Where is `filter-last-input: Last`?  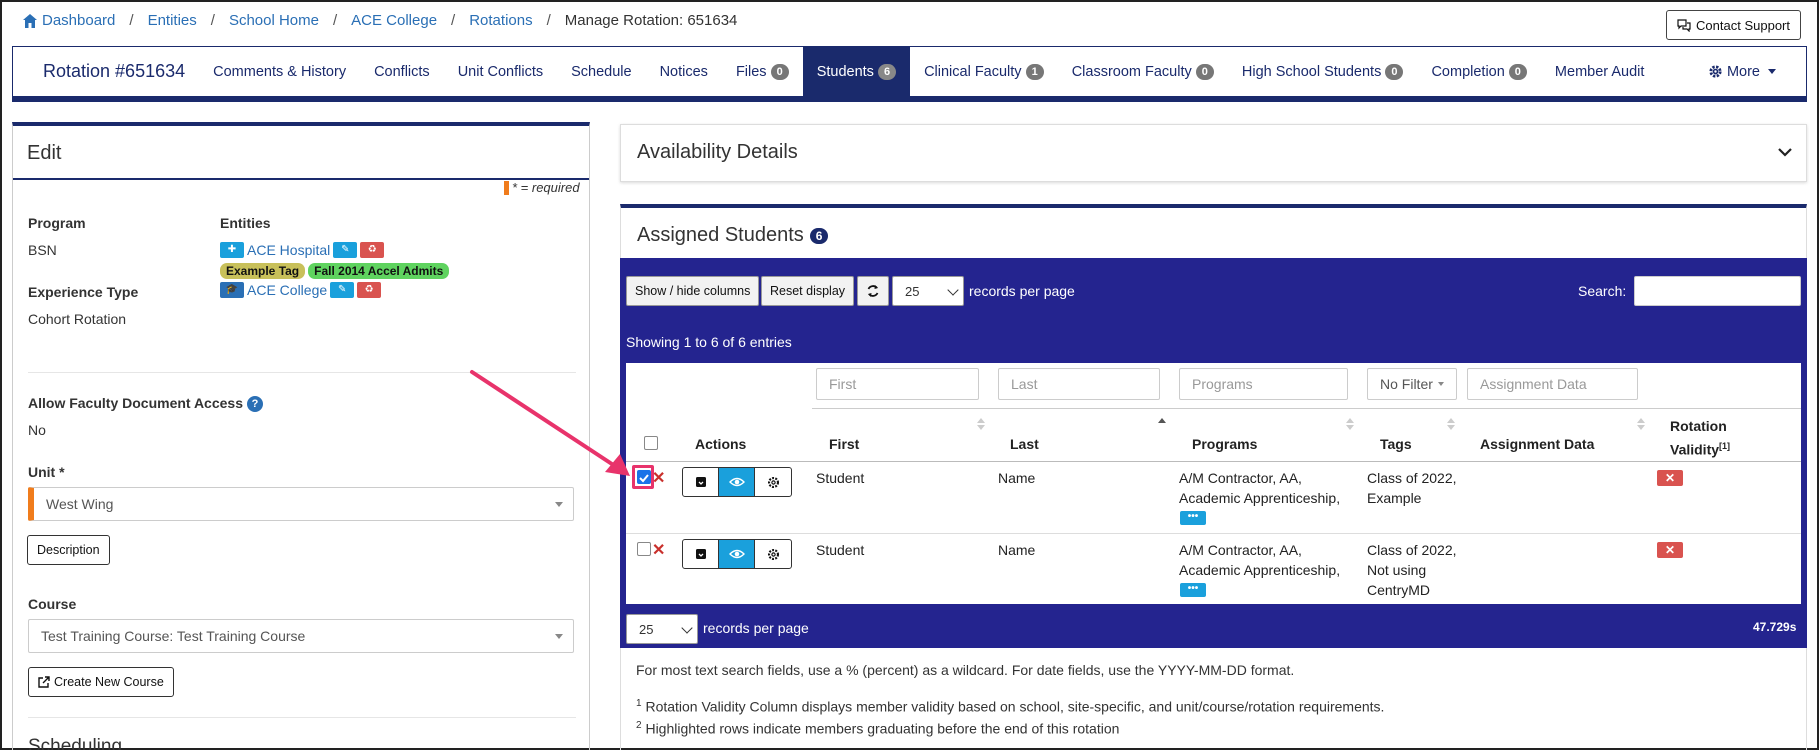
filter-last-input: Last is located at coordinates (1079, 384).